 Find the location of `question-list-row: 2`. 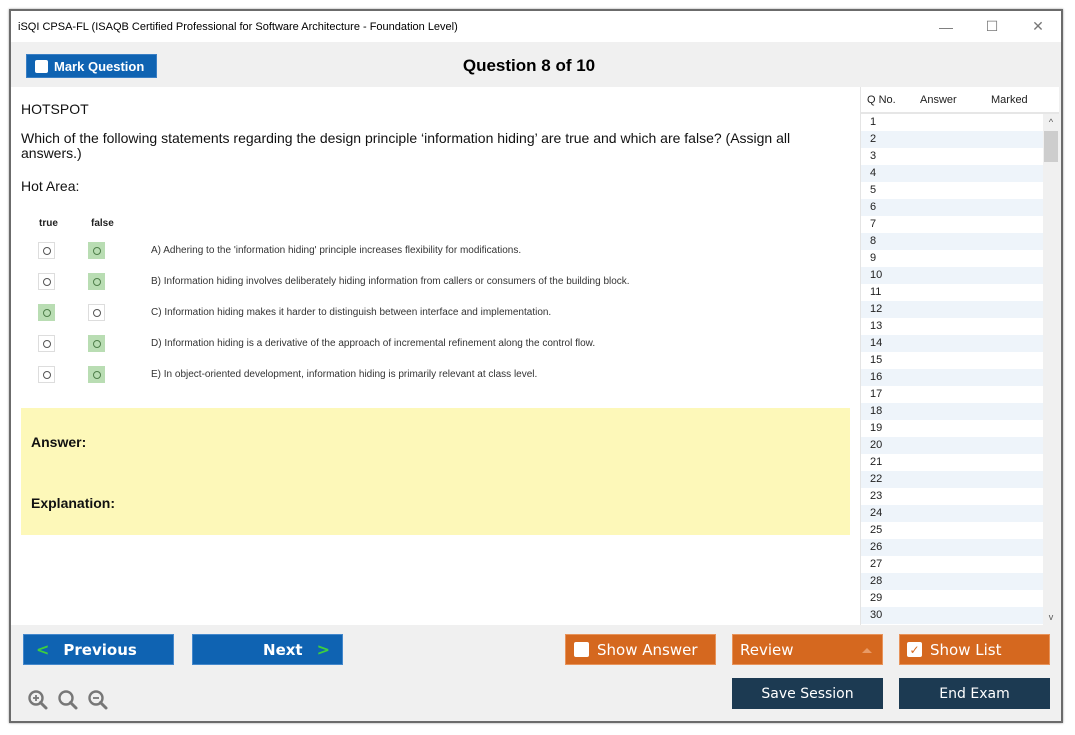

question-list-row: 2 is located at coordinates (952, 139).